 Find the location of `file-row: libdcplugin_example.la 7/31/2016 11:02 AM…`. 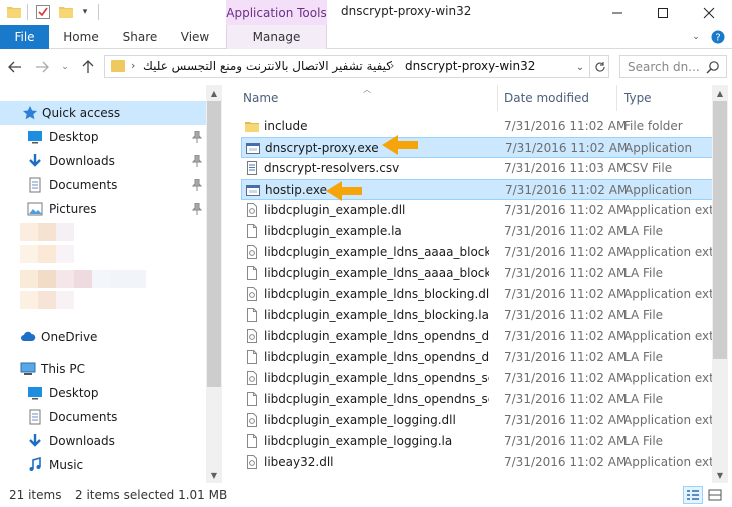

file-row: libdcplugin_example.la 7/31/2016 11:02 AM… is located at coordinates (477, 231).